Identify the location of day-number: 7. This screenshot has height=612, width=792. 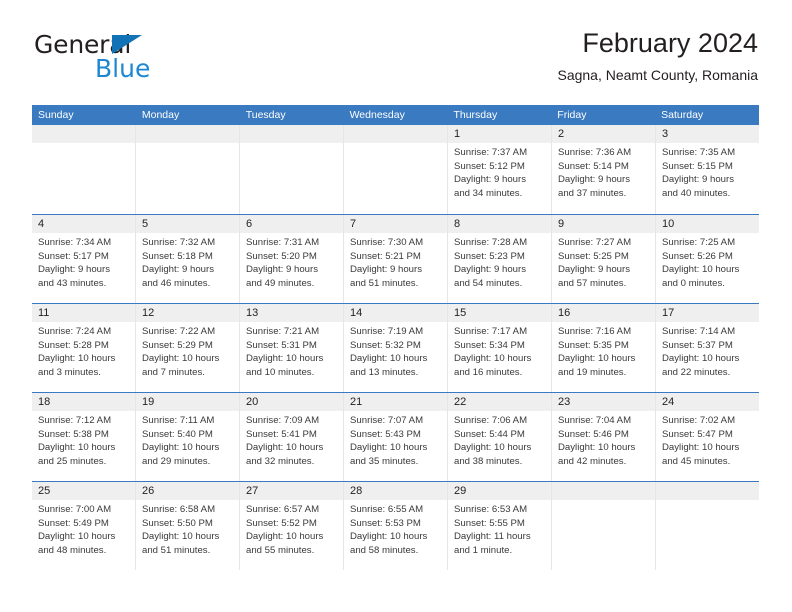
(395, 224).